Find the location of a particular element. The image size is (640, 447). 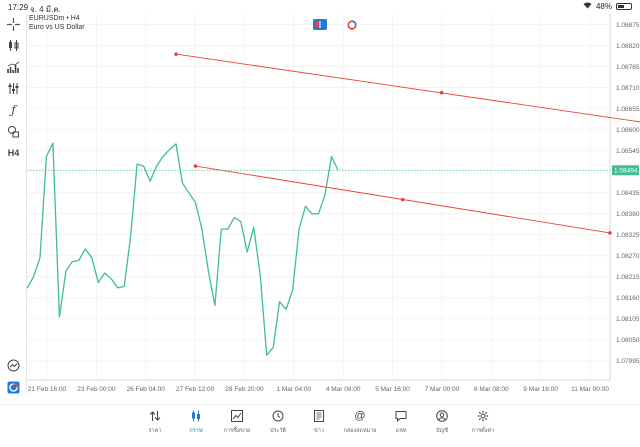

price-tick-label: 1.08435 is located at coordinates (628, 193).